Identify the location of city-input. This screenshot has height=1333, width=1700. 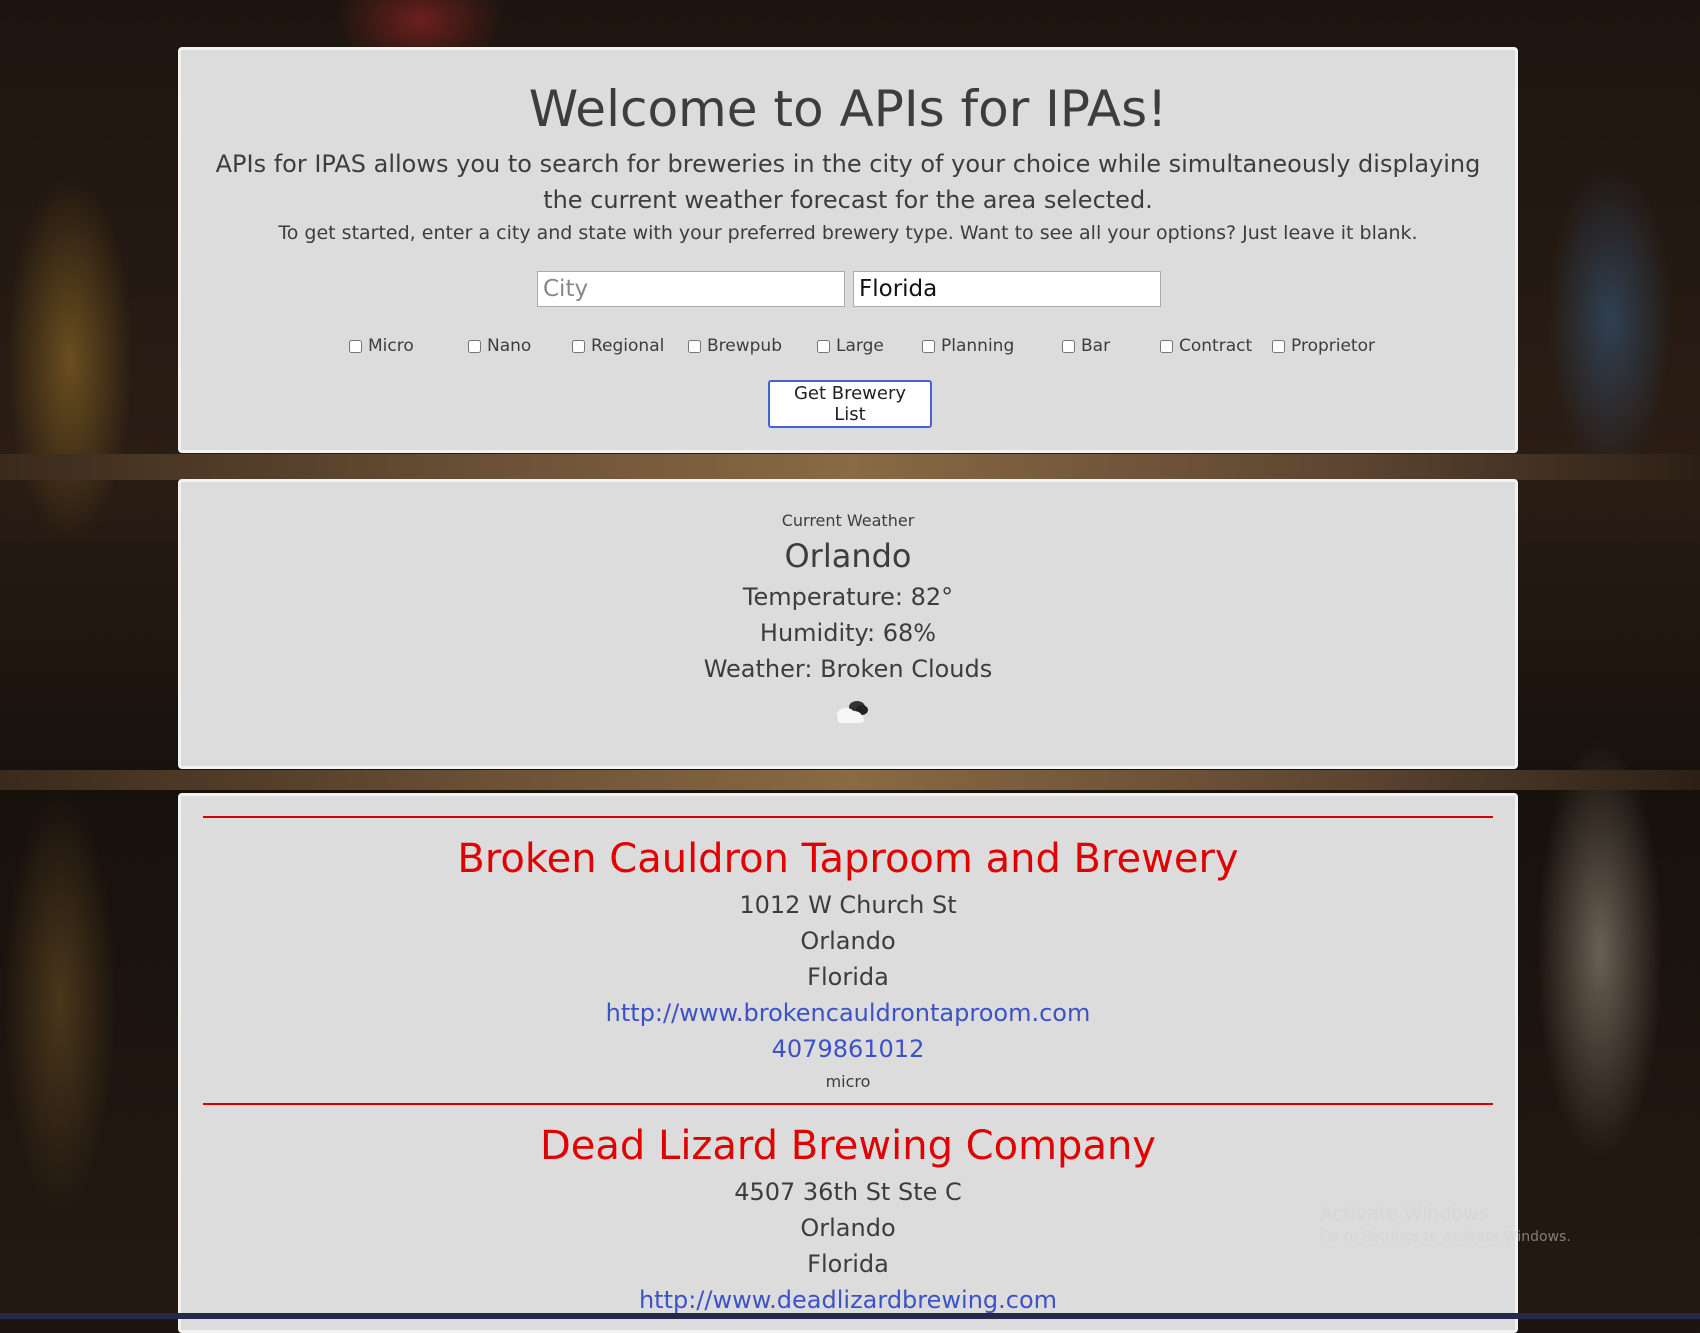
(691, 289).